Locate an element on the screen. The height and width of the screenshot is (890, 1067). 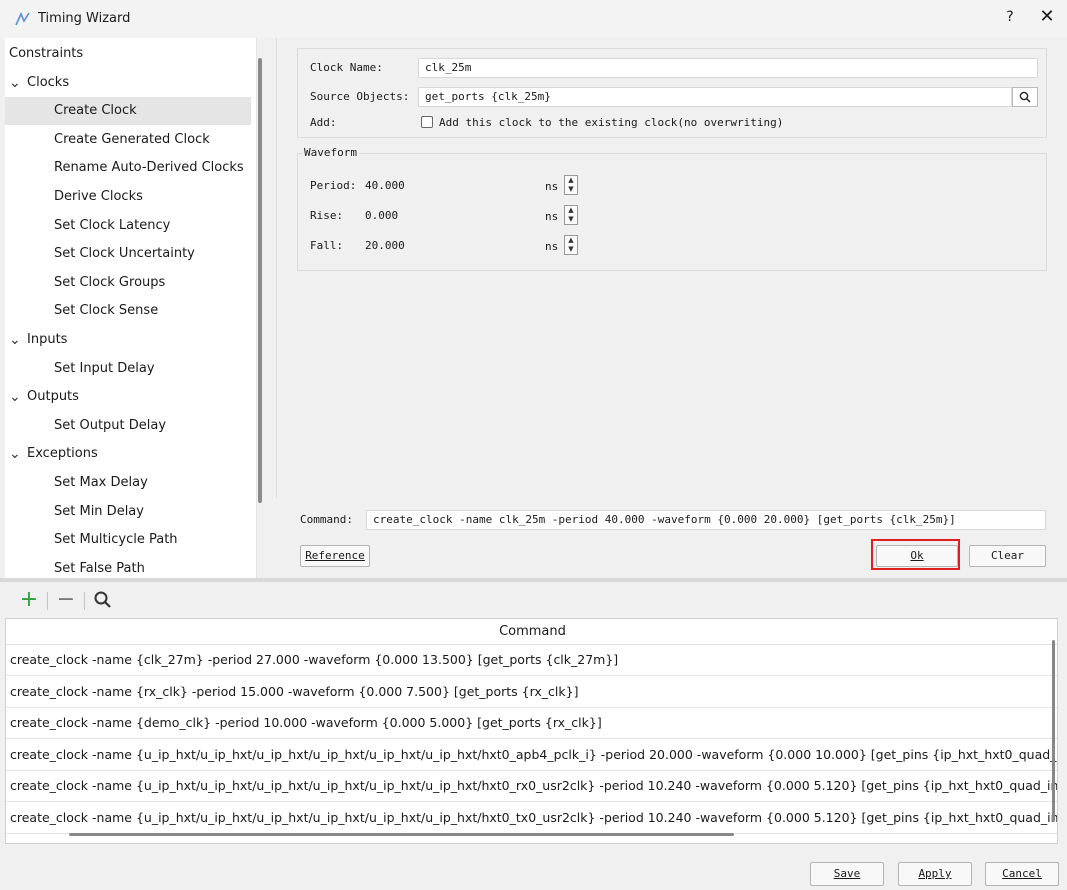
tree-item-label: Derive Clocks is located at coordinates (98, 196).